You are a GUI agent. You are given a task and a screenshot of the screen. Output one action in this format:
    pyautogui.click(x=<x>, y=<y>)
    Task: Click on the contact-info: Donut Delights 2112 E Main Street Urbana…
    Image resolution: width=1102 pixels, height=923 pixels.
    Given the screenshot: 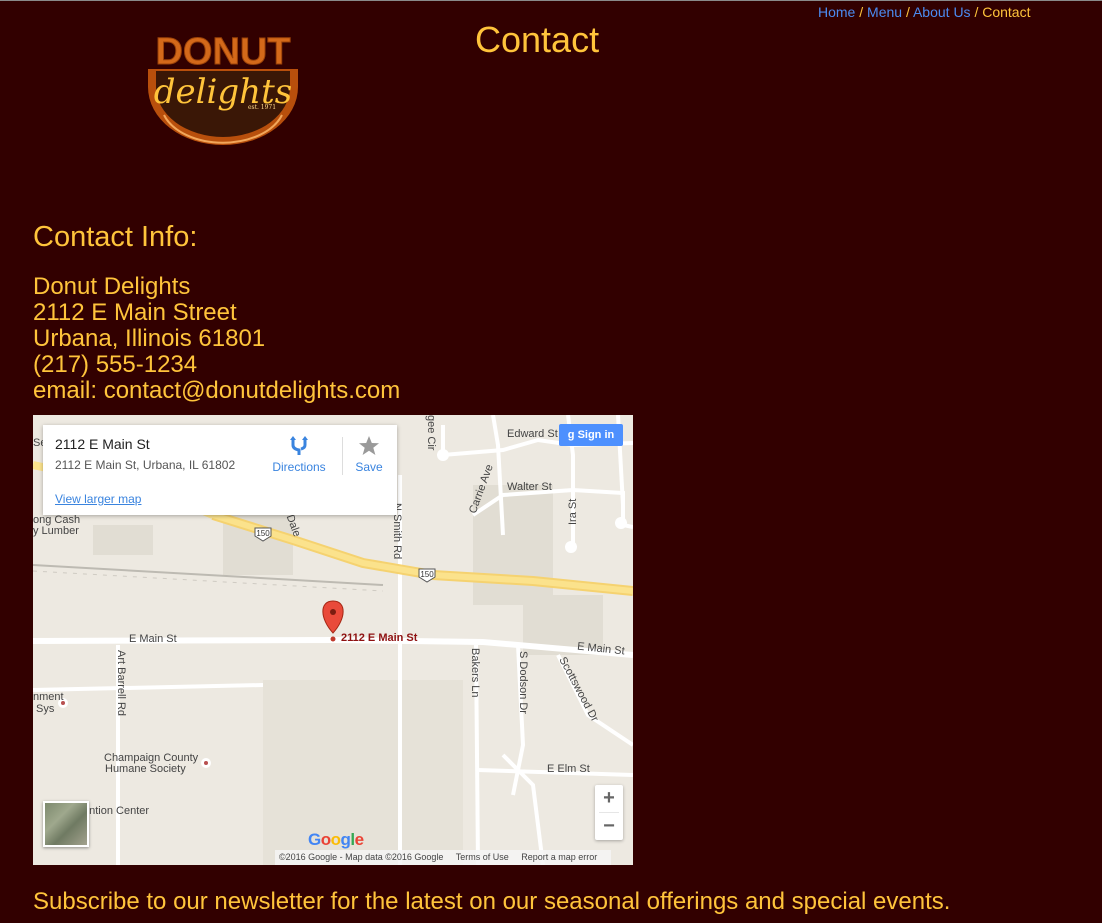 What is the action you would take?
    pyautogui.click(x=216, y=339)
    